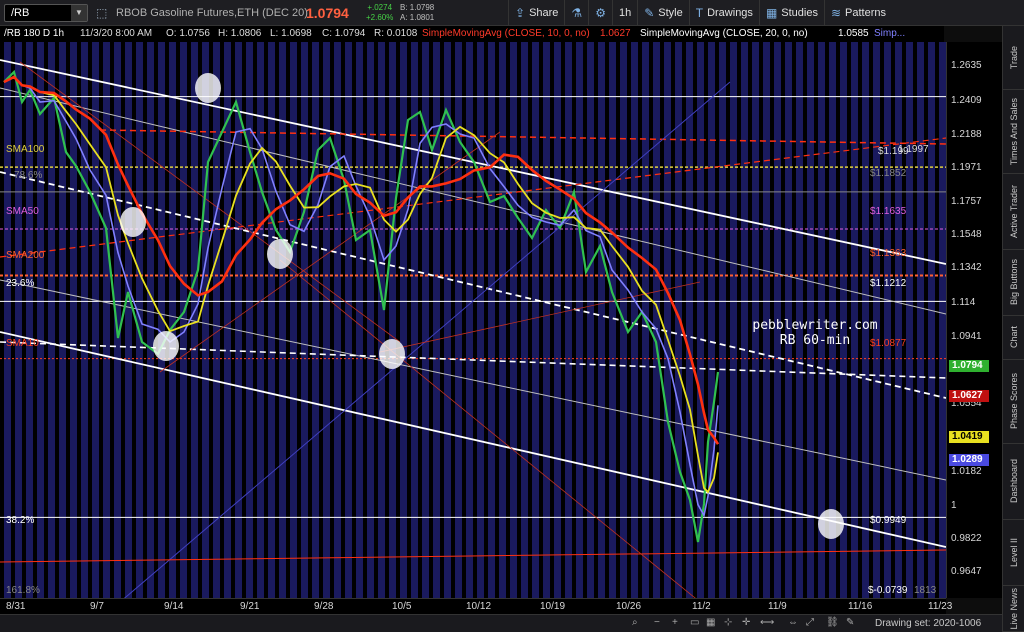 Image resolution: width=1024 pixels, height=632 pixels. Describe the element at coordinates (25, 149) in the screenshot. I see `sma100-label: SMA100` at that location.